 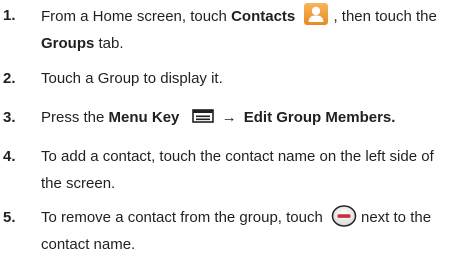 What do you see at coordinates (202, 114) in the screenshot?
I see `menu-key-icon` at bounding box center [202, 114].